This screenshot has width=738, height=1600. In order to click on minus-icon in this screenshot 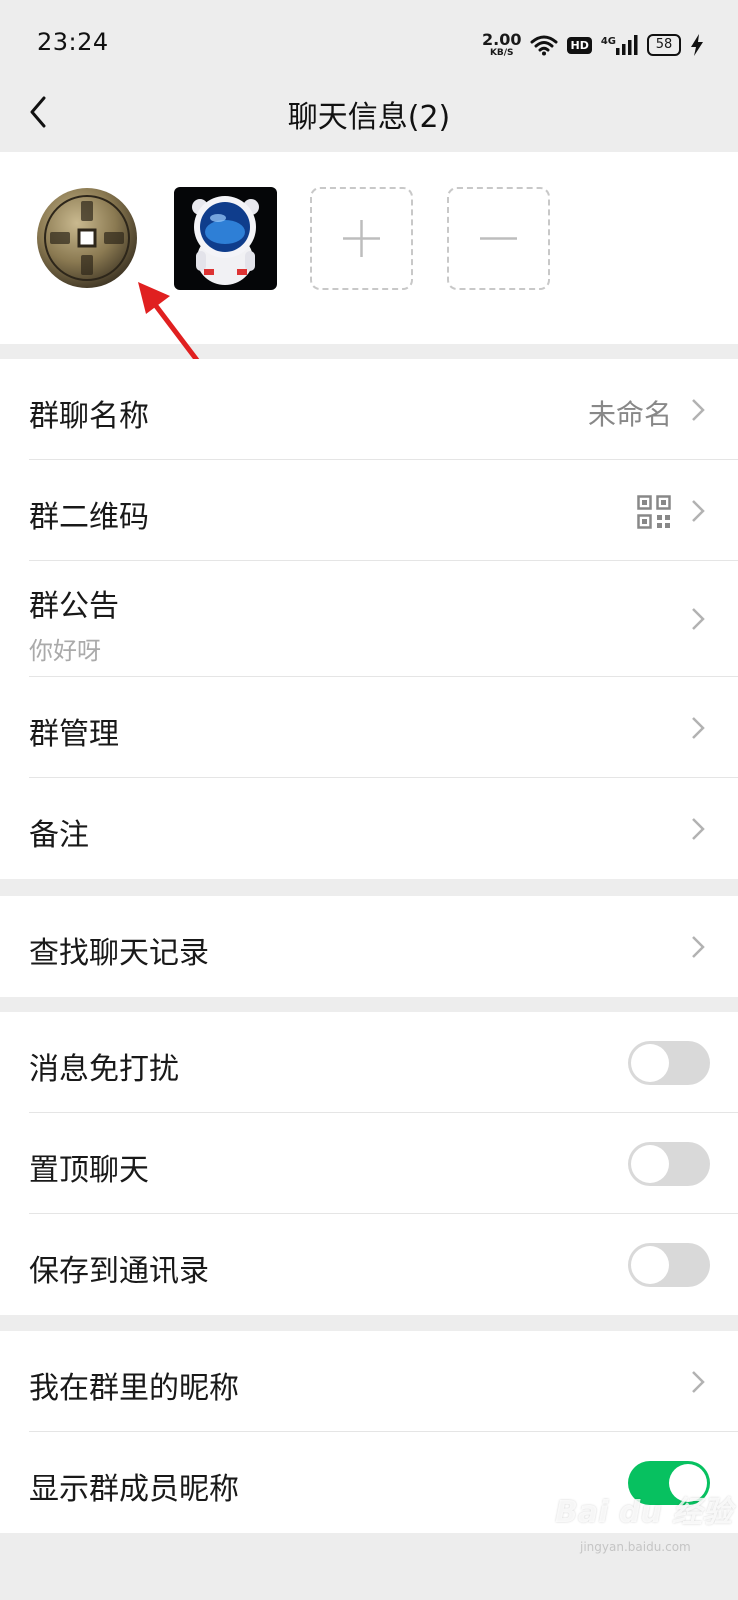, I will do `click(498, 238)`.